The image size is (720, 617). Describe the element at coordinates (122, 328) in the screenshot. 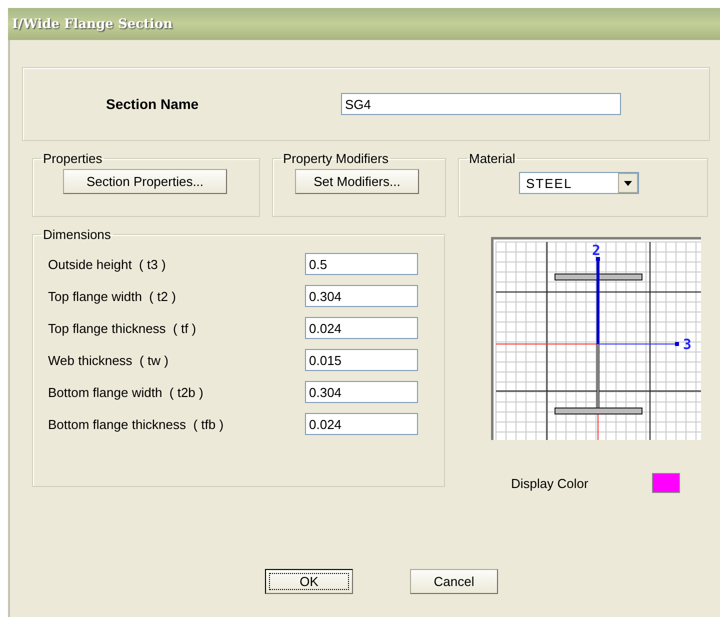

I see `dimension-label: Top flange thickness ( tf )` at that location.